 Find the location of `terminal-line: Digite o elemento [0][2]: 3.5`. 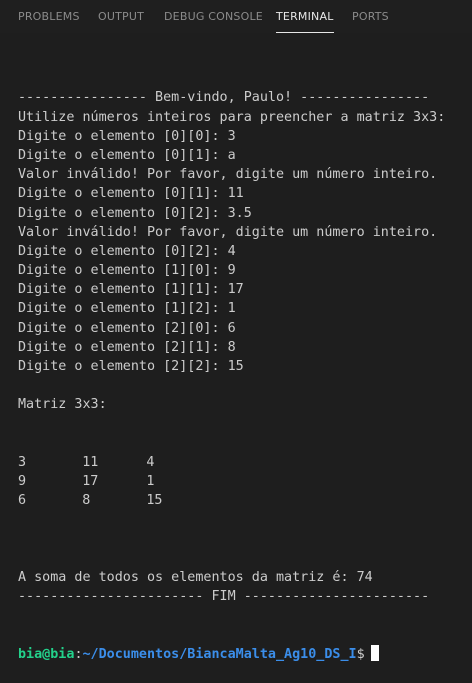

terminal-line: Digite o elemento [0][2]: 3.5 is located at coordinates (135, 213).